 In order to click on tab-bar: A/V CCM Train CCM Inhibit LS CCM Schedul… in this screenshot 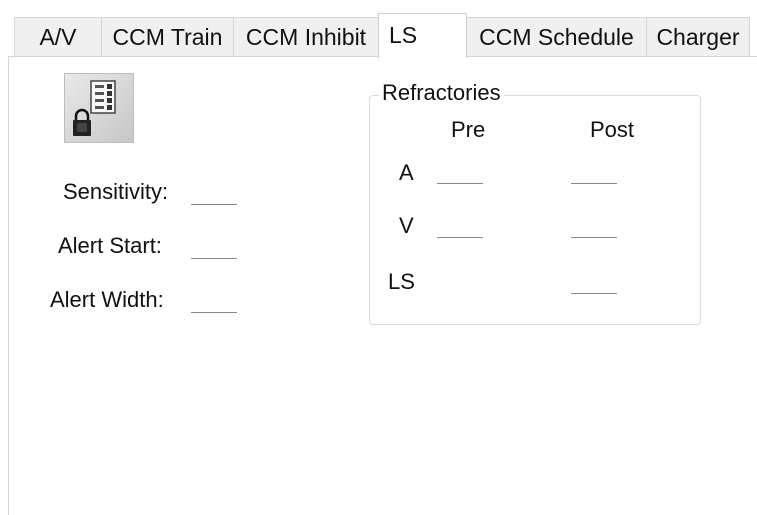, I will do `click(378, 29)`.